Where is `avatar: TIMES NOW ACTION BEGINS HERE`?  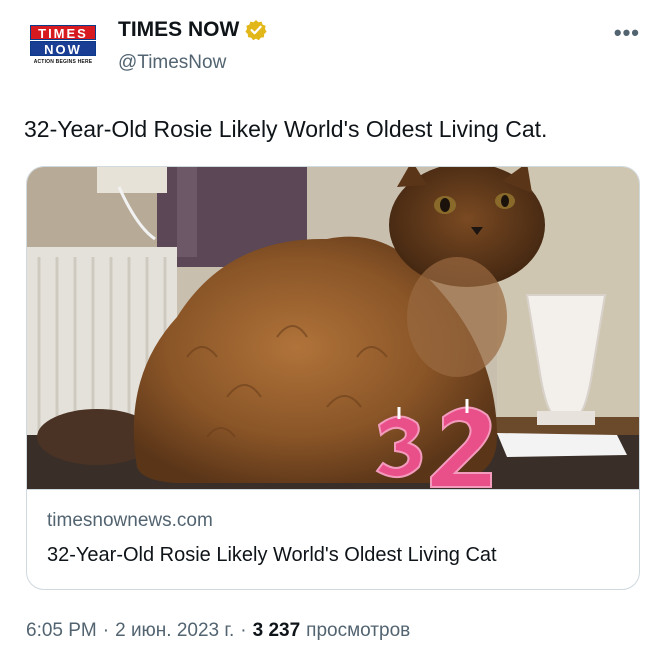 avatar: TIMES NOW ACTION BEGINS HERE is located at coordinates (63, 45).